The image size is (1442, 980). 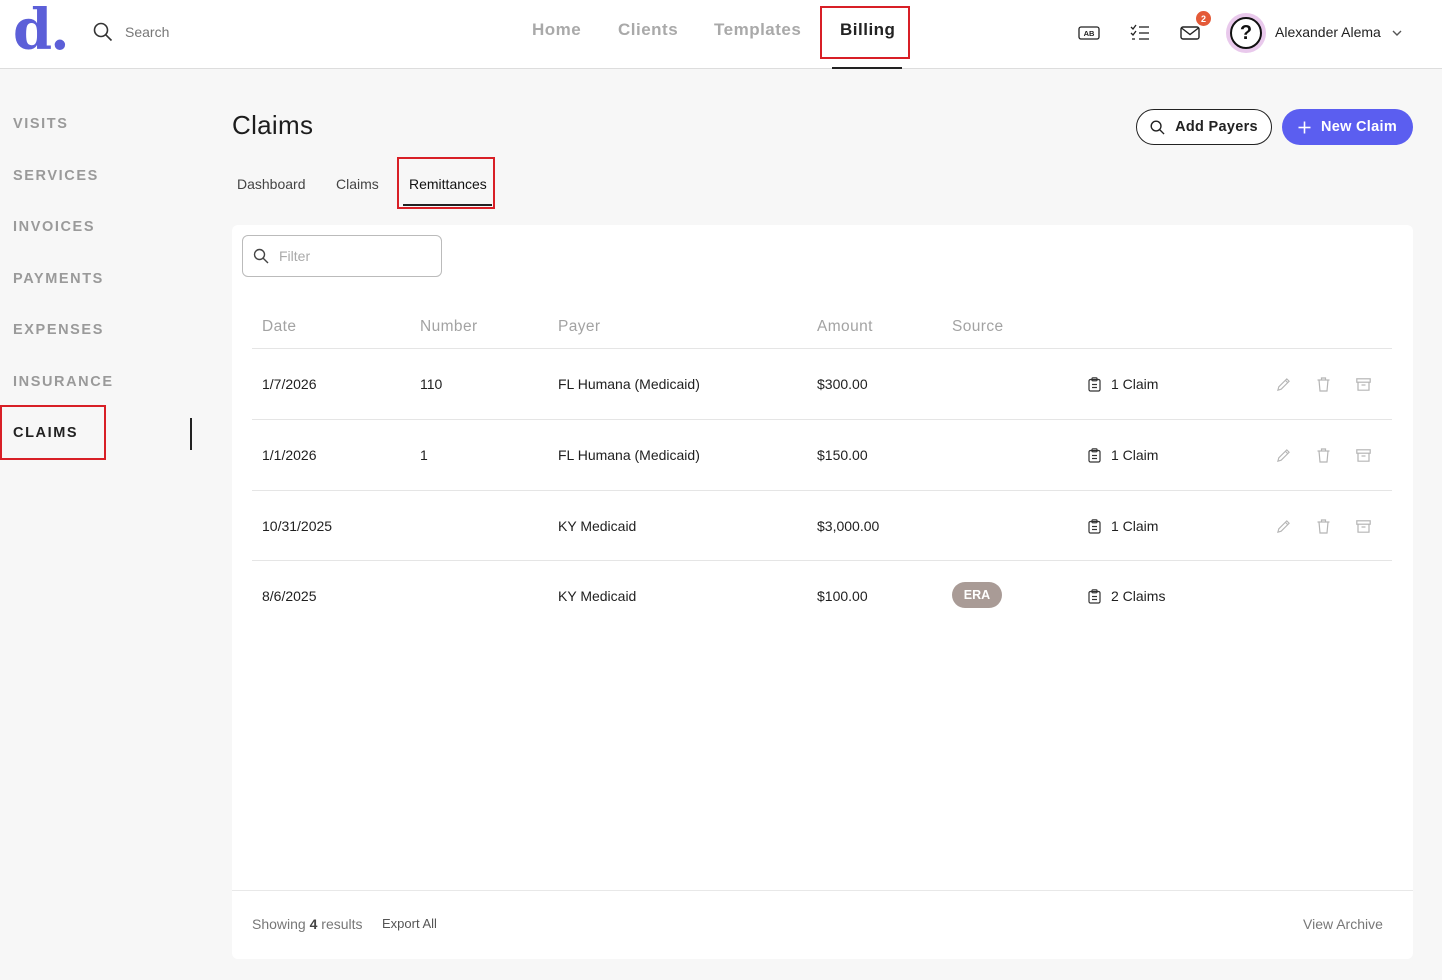 I want to click on cell-amount: $100.00, so click(x=842, y=596).